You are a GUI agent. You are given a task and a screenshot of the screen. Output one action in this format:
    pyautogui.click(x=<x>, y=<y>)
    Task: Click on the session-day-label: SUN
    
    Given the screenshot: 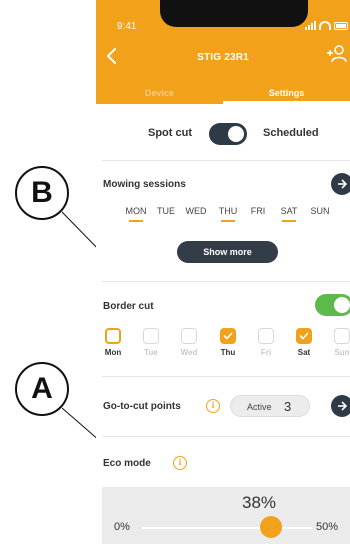 What is the action you would take?
    pyautogui.click(x=320, y=211)
    